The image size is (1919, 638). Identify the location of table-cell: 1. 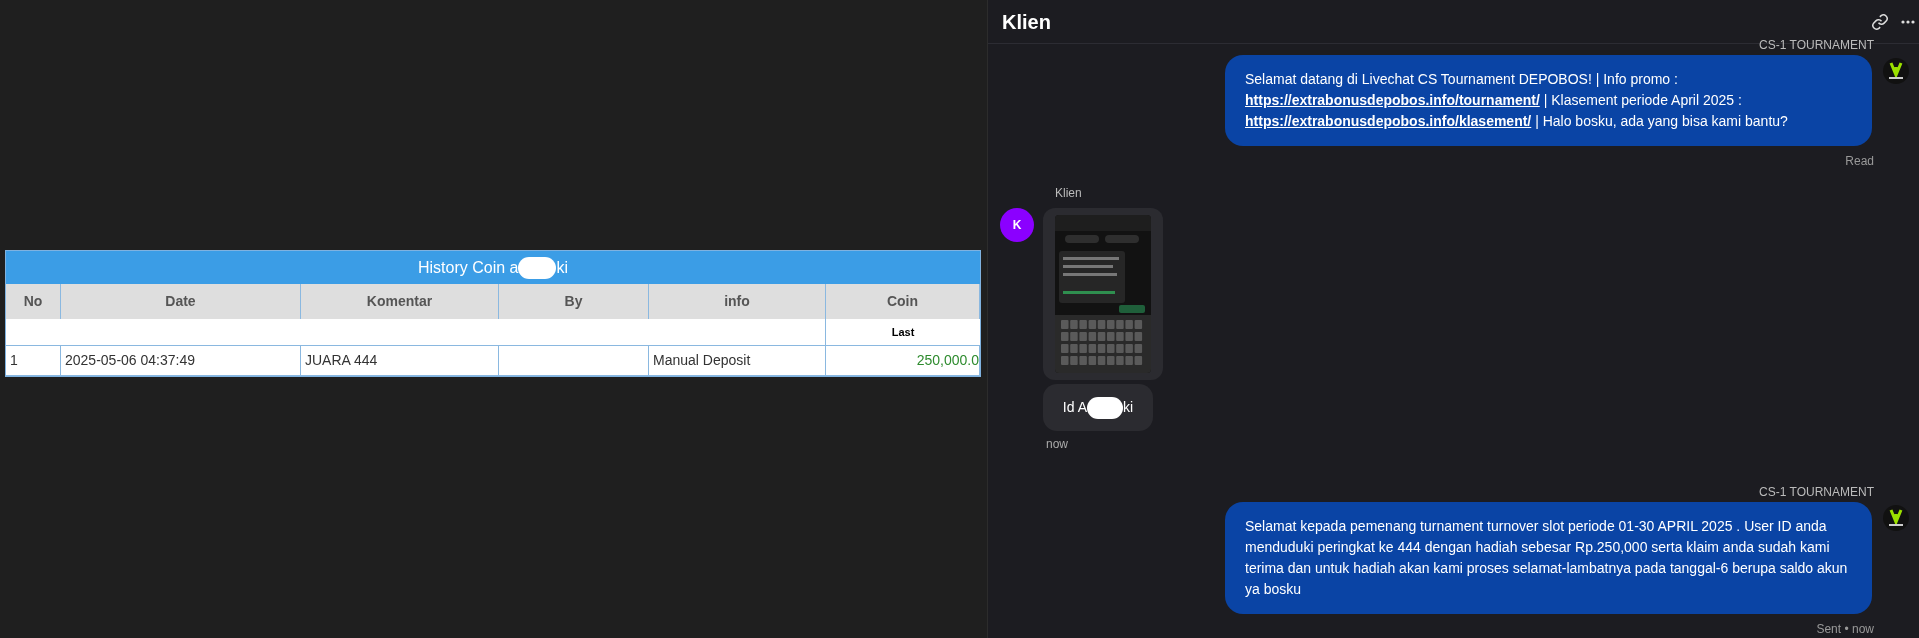
(33, 360).